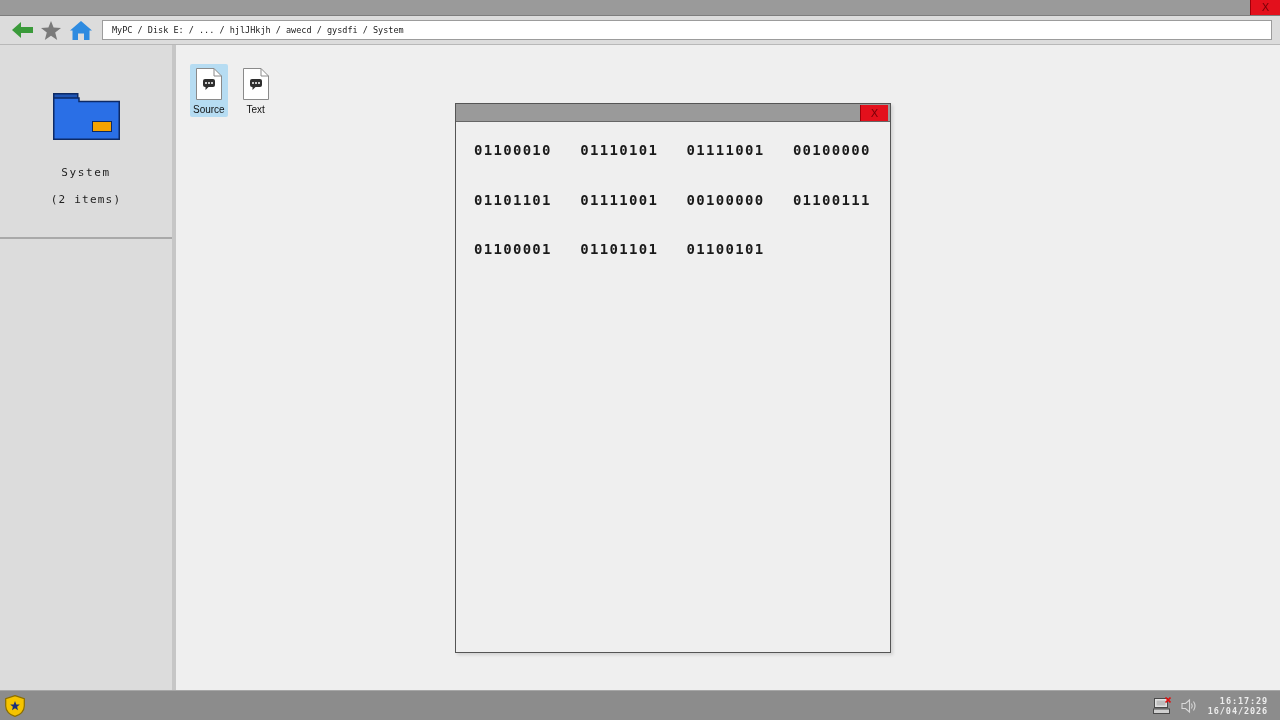  I want to click on star-icon, so click(51, 30).